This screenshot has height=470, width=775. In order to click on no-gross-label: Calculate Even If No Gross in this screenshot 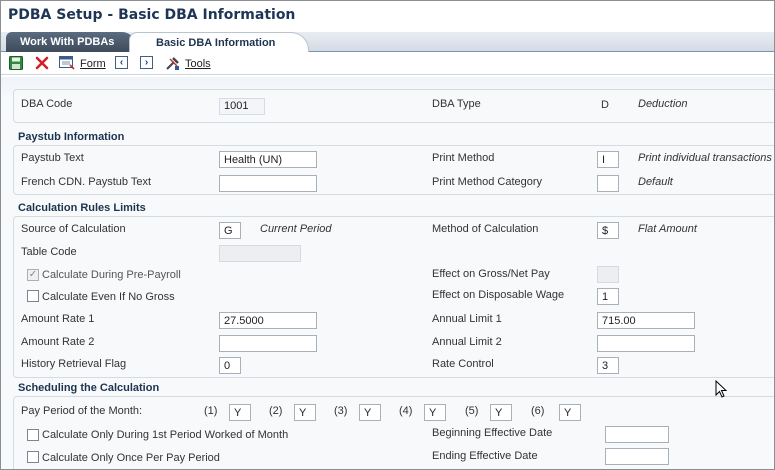, I will do `click(108, 297)`.